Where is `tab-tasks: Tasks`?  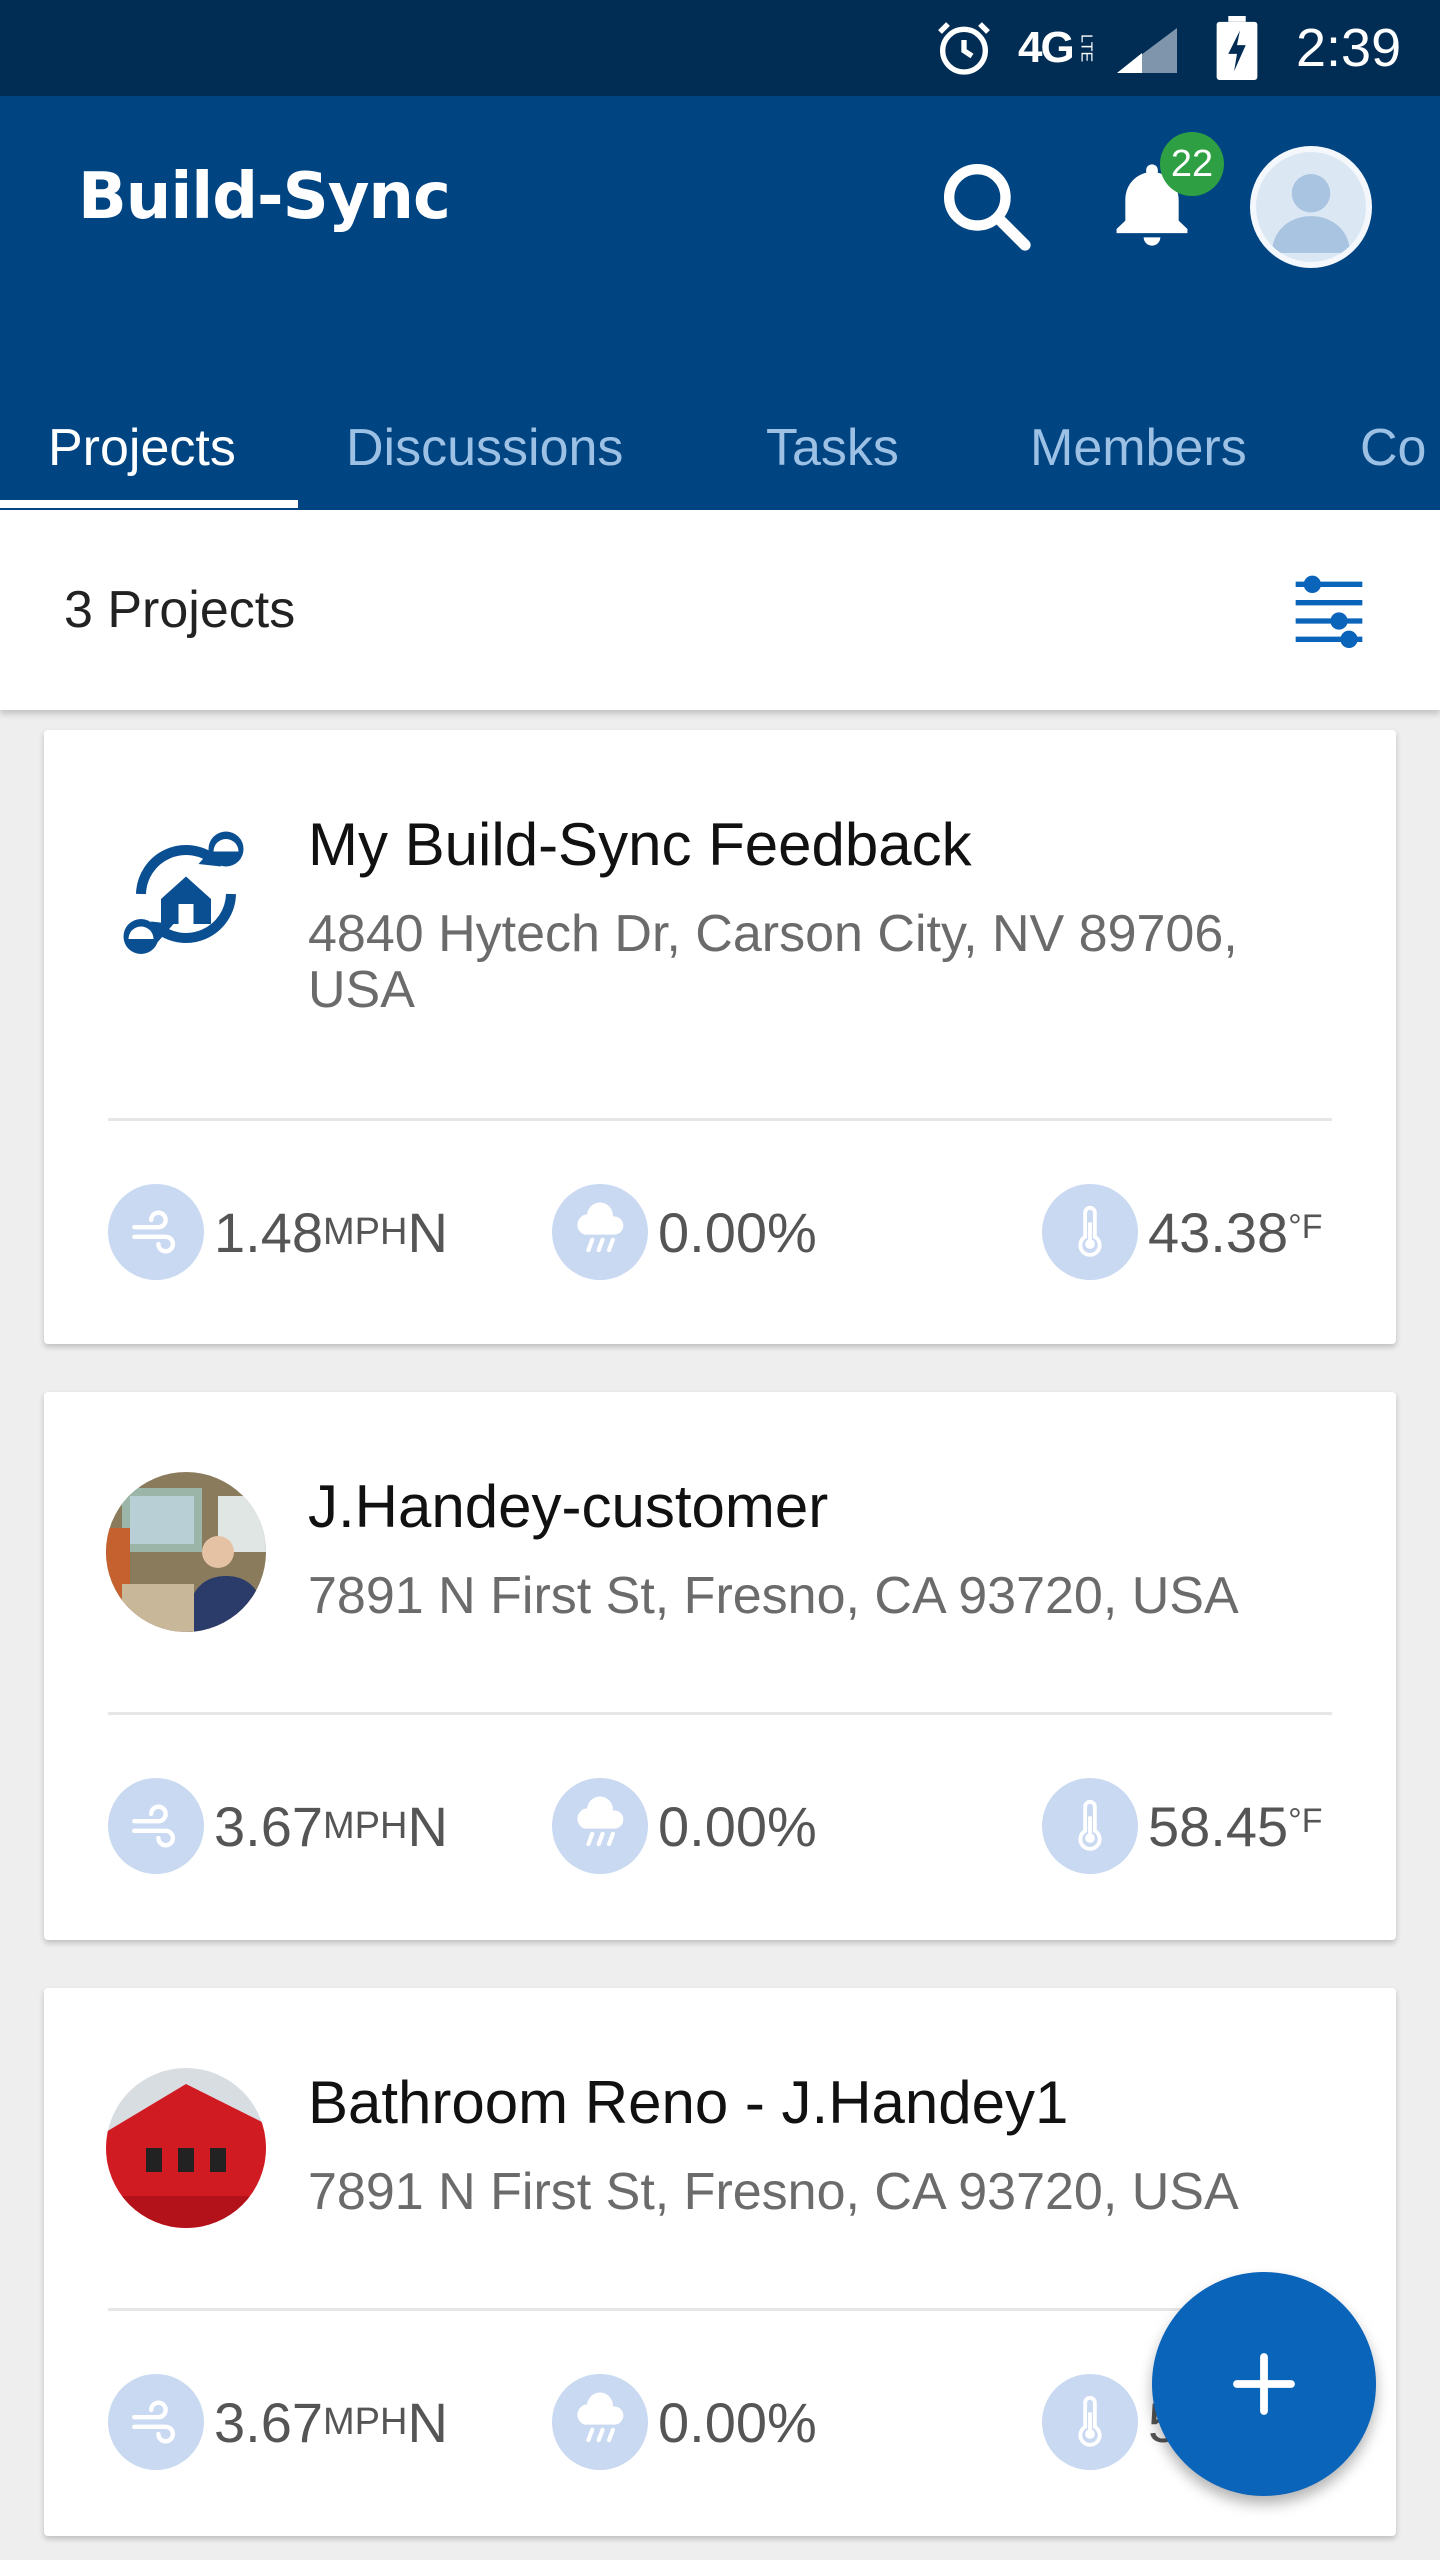
tab-tasks: Tasks is located at coordinates (832, 448).